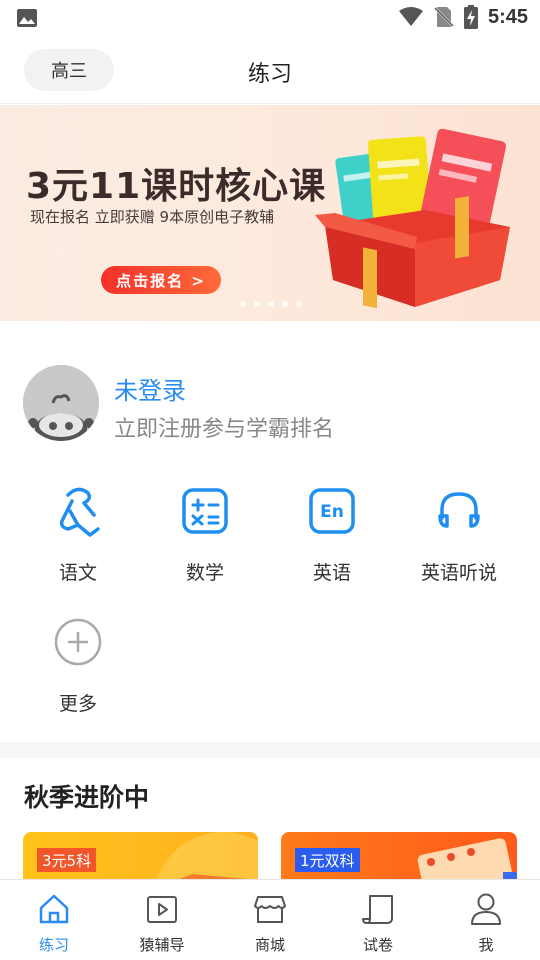 This screenshot has width=540, height=960. What do you see at coordinates (77, 704) in the screenshot?
I see `subject-label: 更多` at bounding box center [77, 704].